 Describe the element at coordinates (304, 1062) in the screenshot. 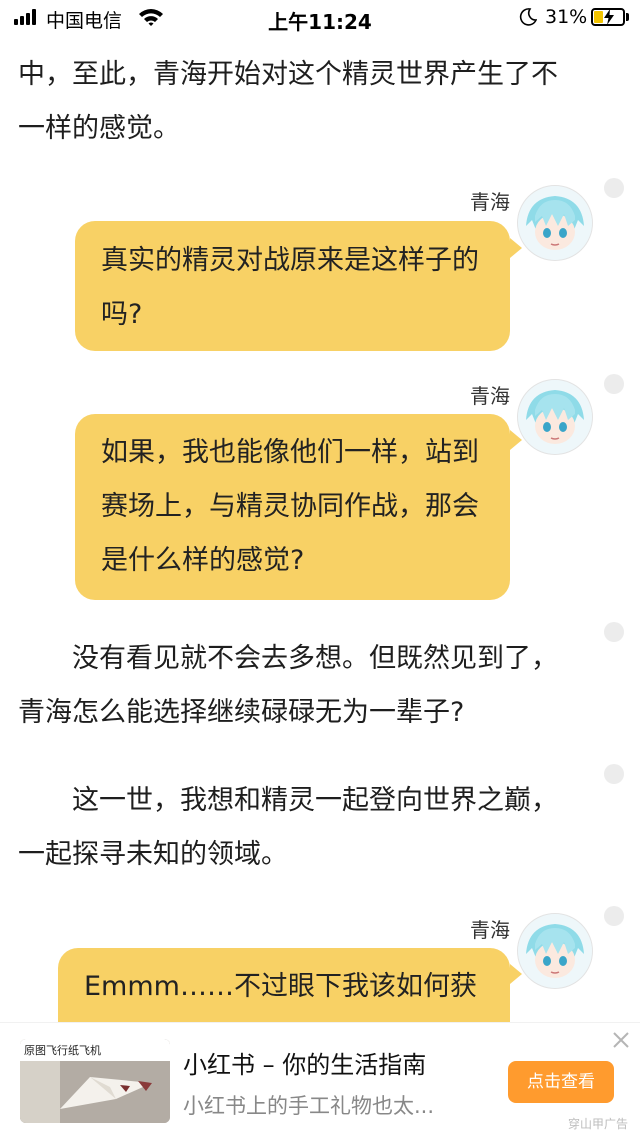

I see `ad-title: 小红书 – 你的生活指南` at that location.